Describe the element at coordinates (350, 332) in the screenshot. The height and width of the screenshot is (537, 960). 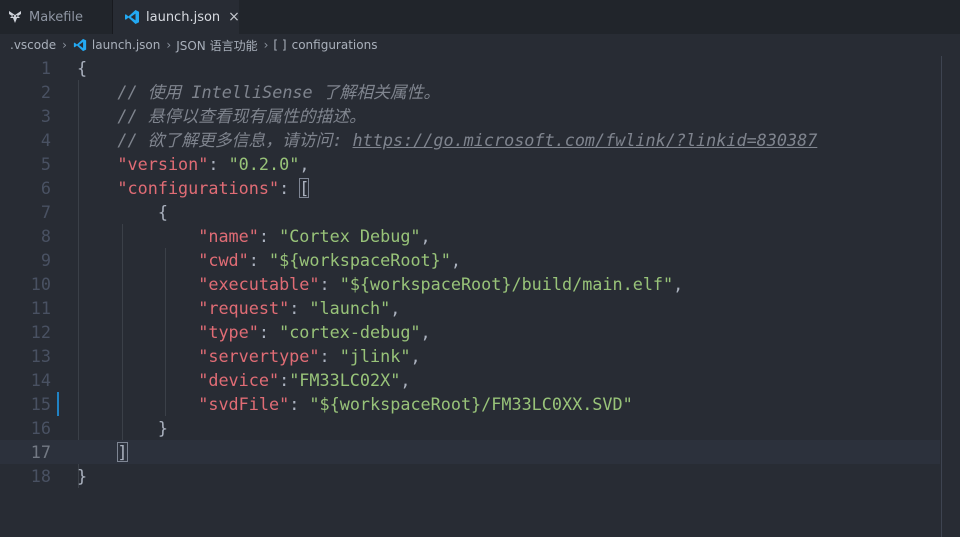
I see `json-string: "cortex-debug"` at that location.